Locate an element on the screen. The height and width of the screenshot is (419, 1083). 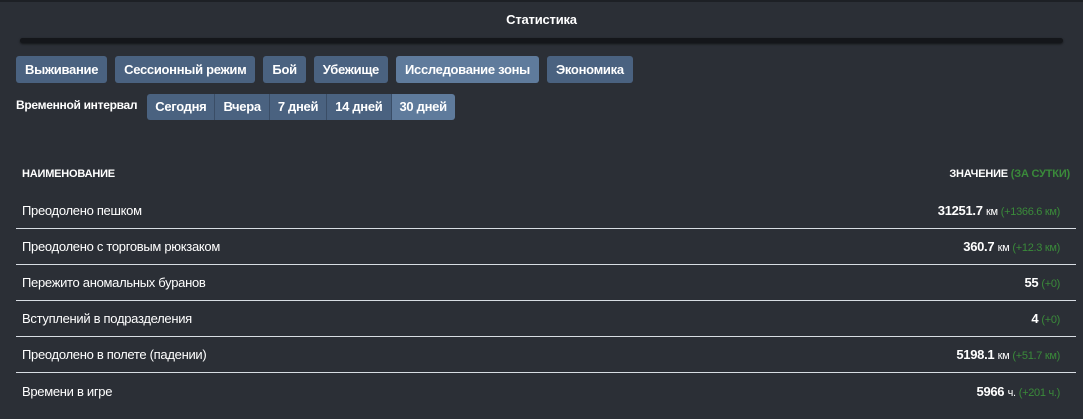
table-header: НАИМЕНОВАНИЕ ЗНАЧЕНИЕ (ЗА СУТКИ) is located at coordinates (546, 174).